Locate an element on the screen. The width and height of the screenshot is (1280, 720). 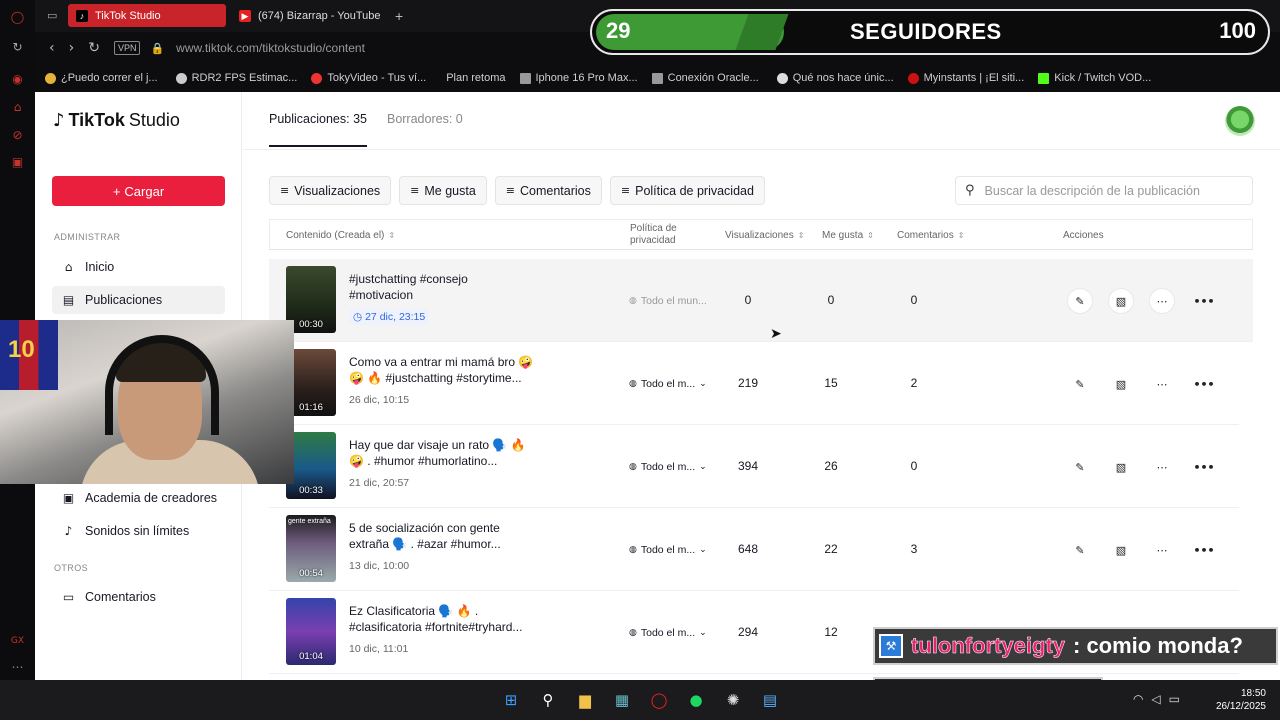
tab-drafts: Borradores: 0 is located at coordinates (425, 129).